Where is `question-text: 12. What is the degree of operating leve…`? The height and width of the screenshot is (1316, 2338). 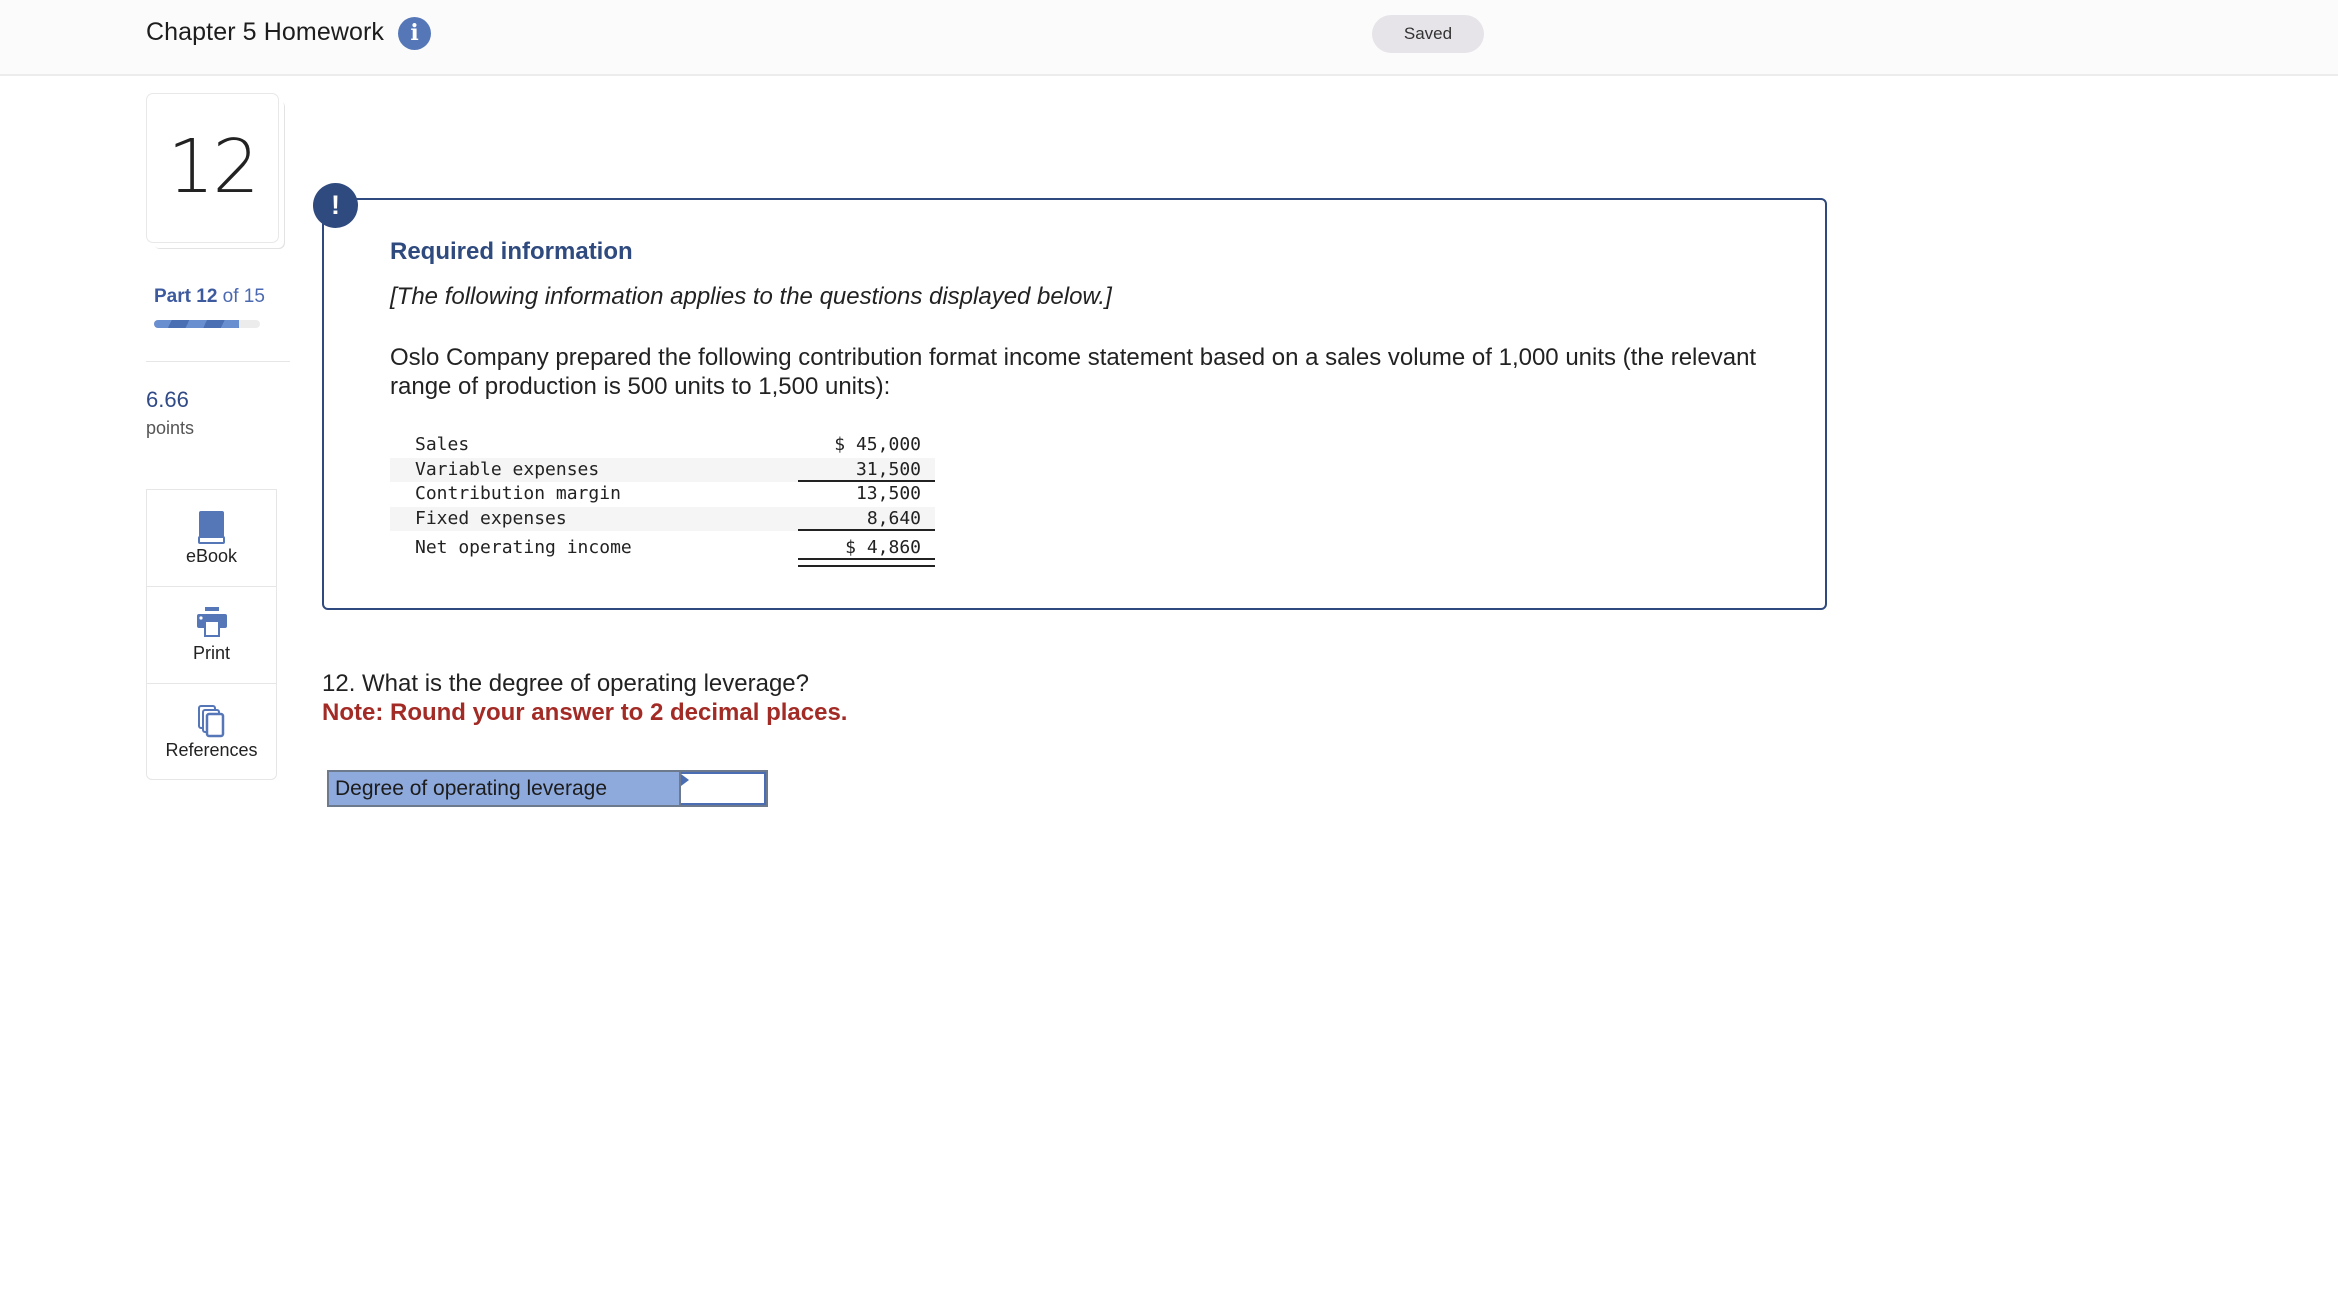
question-text: 12. What is the degree of operating leve… is located at coordinates (565, 683).